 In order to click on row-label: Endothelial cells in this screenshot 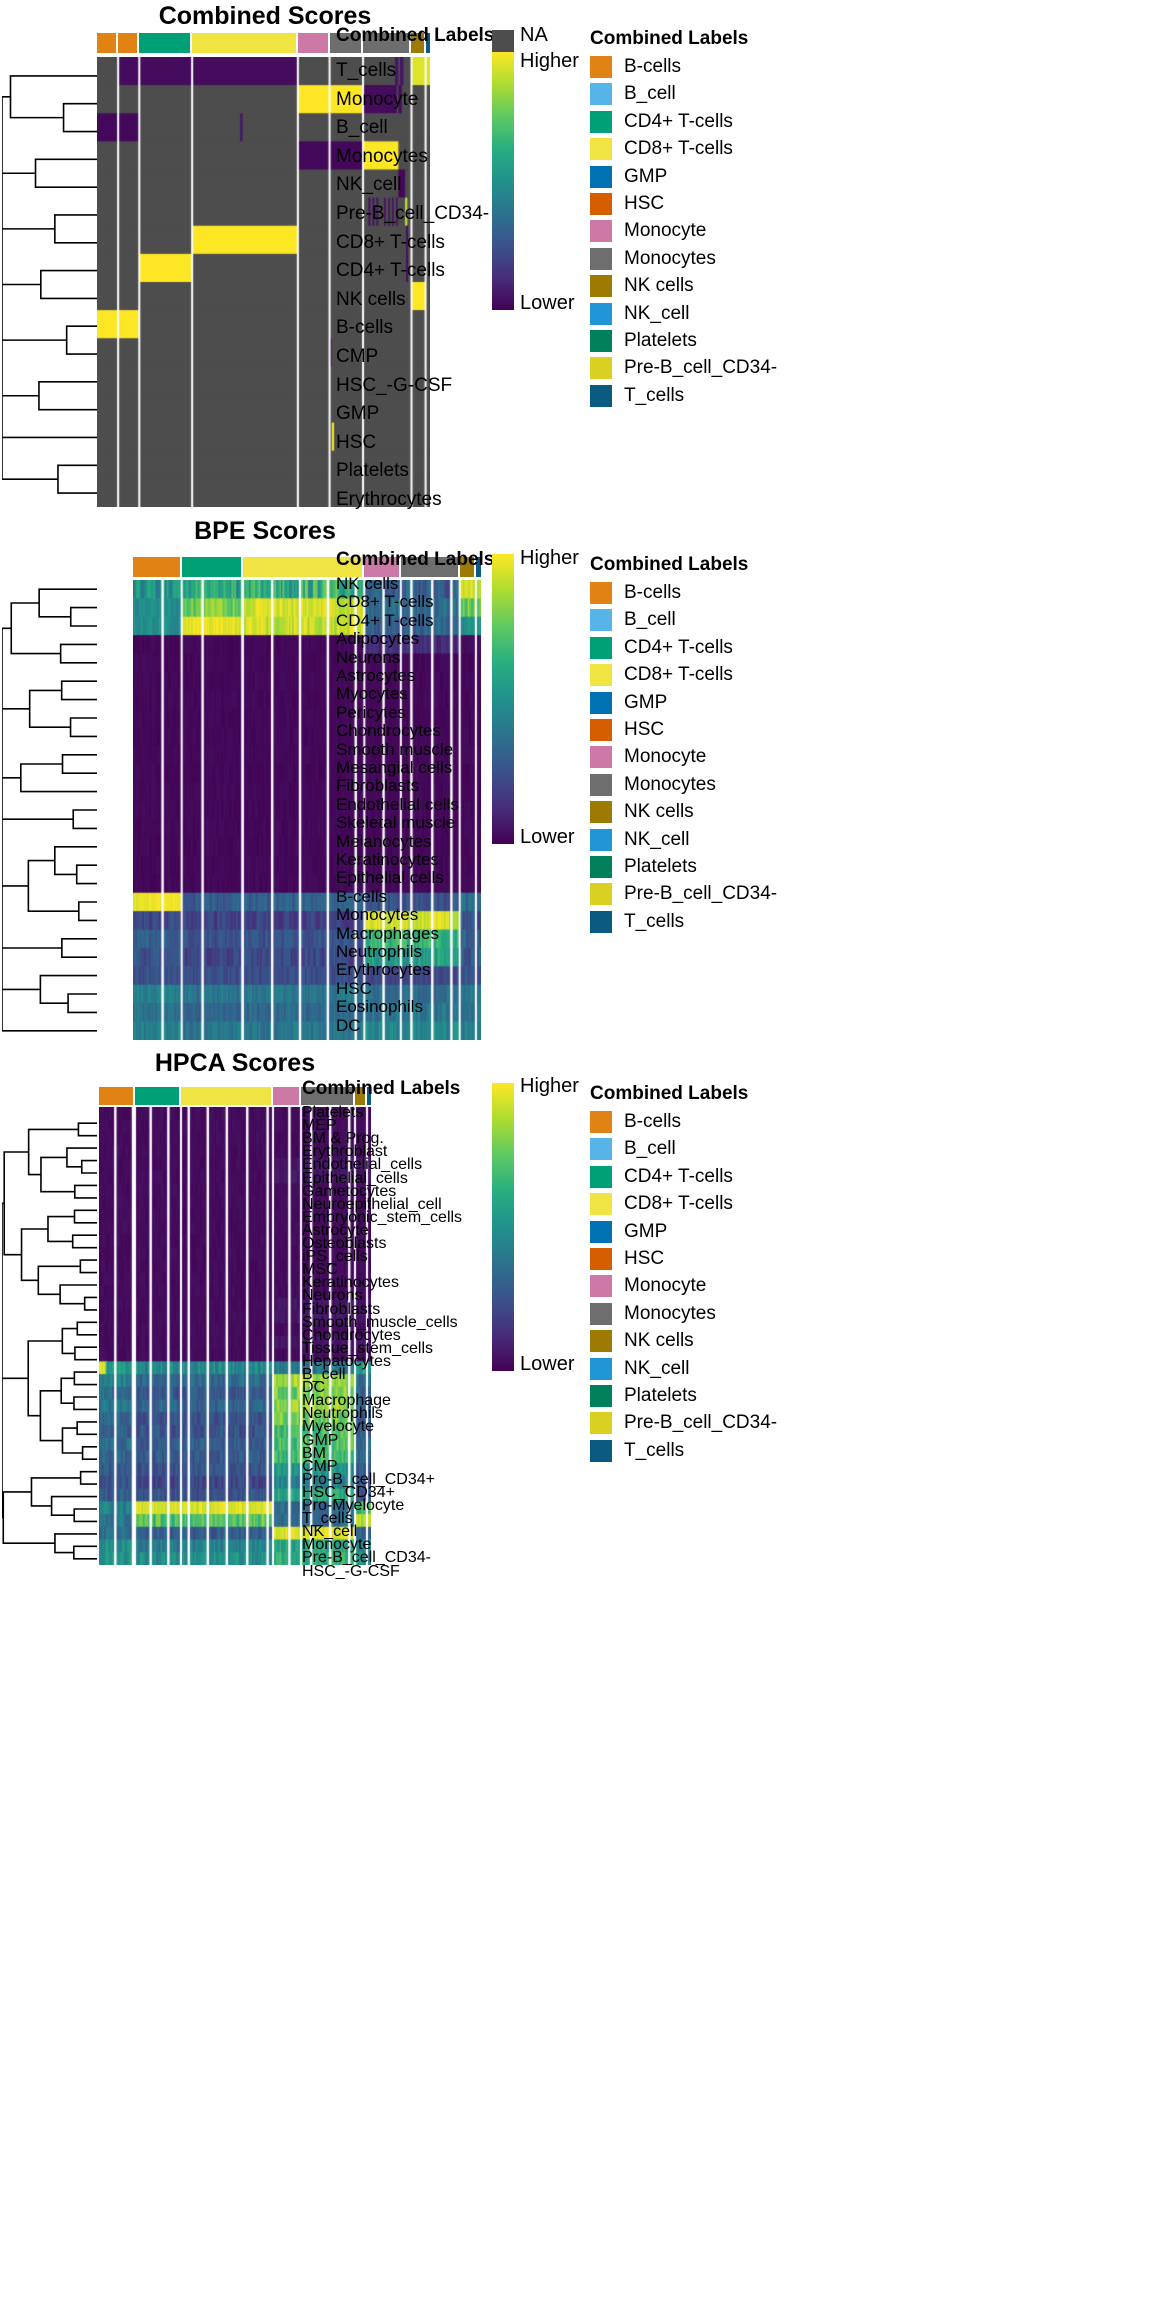, I will do `click(397, 804)`.